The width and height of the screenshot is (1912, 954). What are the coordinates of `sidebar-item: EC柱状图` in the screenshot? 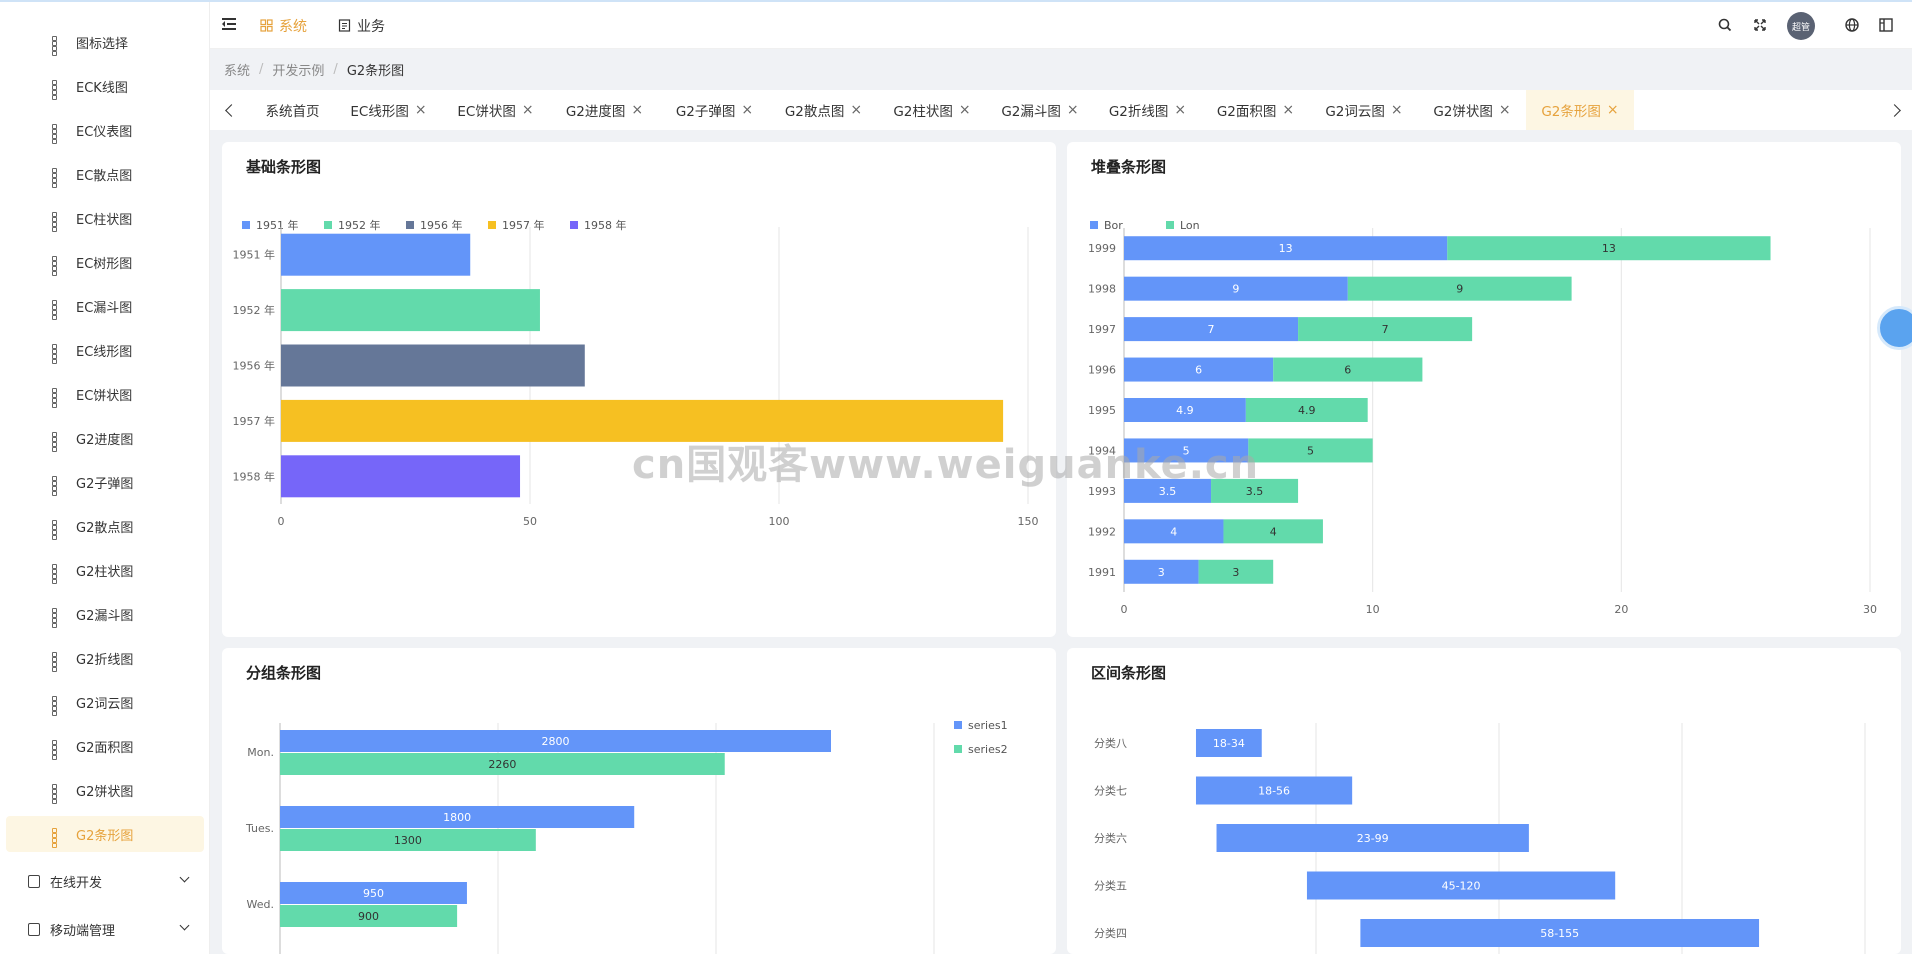 It's located at (104, 218).